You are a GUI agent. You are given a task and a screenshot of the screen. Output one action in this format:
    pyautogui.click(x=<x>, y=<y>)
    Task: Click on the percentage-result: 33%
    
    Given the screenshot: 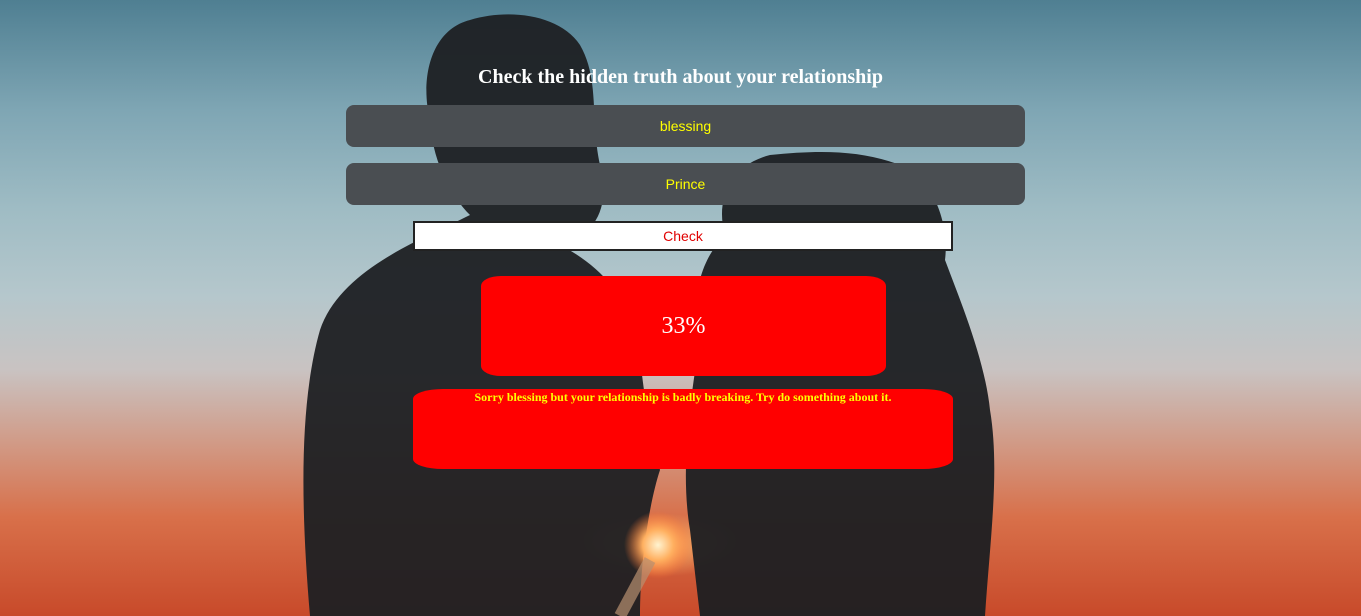 What is the action you would take?
    pyautogui.click(x=683, y=326)
    